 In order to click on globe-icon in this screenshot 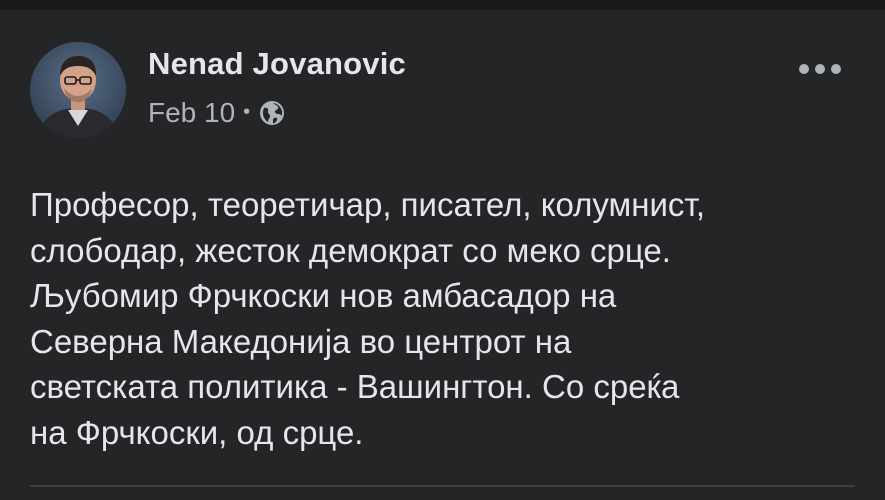, I will do `click(272, 113)`.